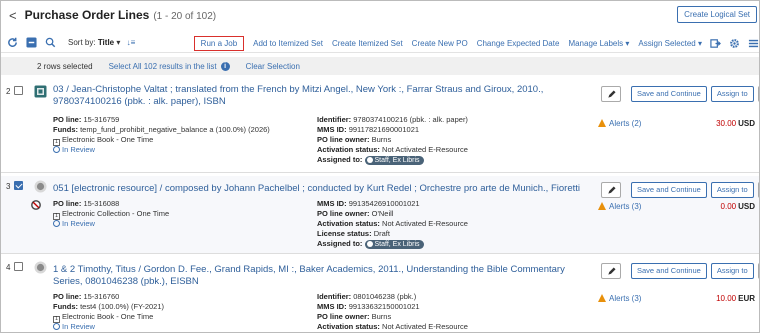  What do you see at coordinates (717, 14) in the screenshot?
I see `create-logical-set-button: Create Logical Set` at bounding box center [717, 14].